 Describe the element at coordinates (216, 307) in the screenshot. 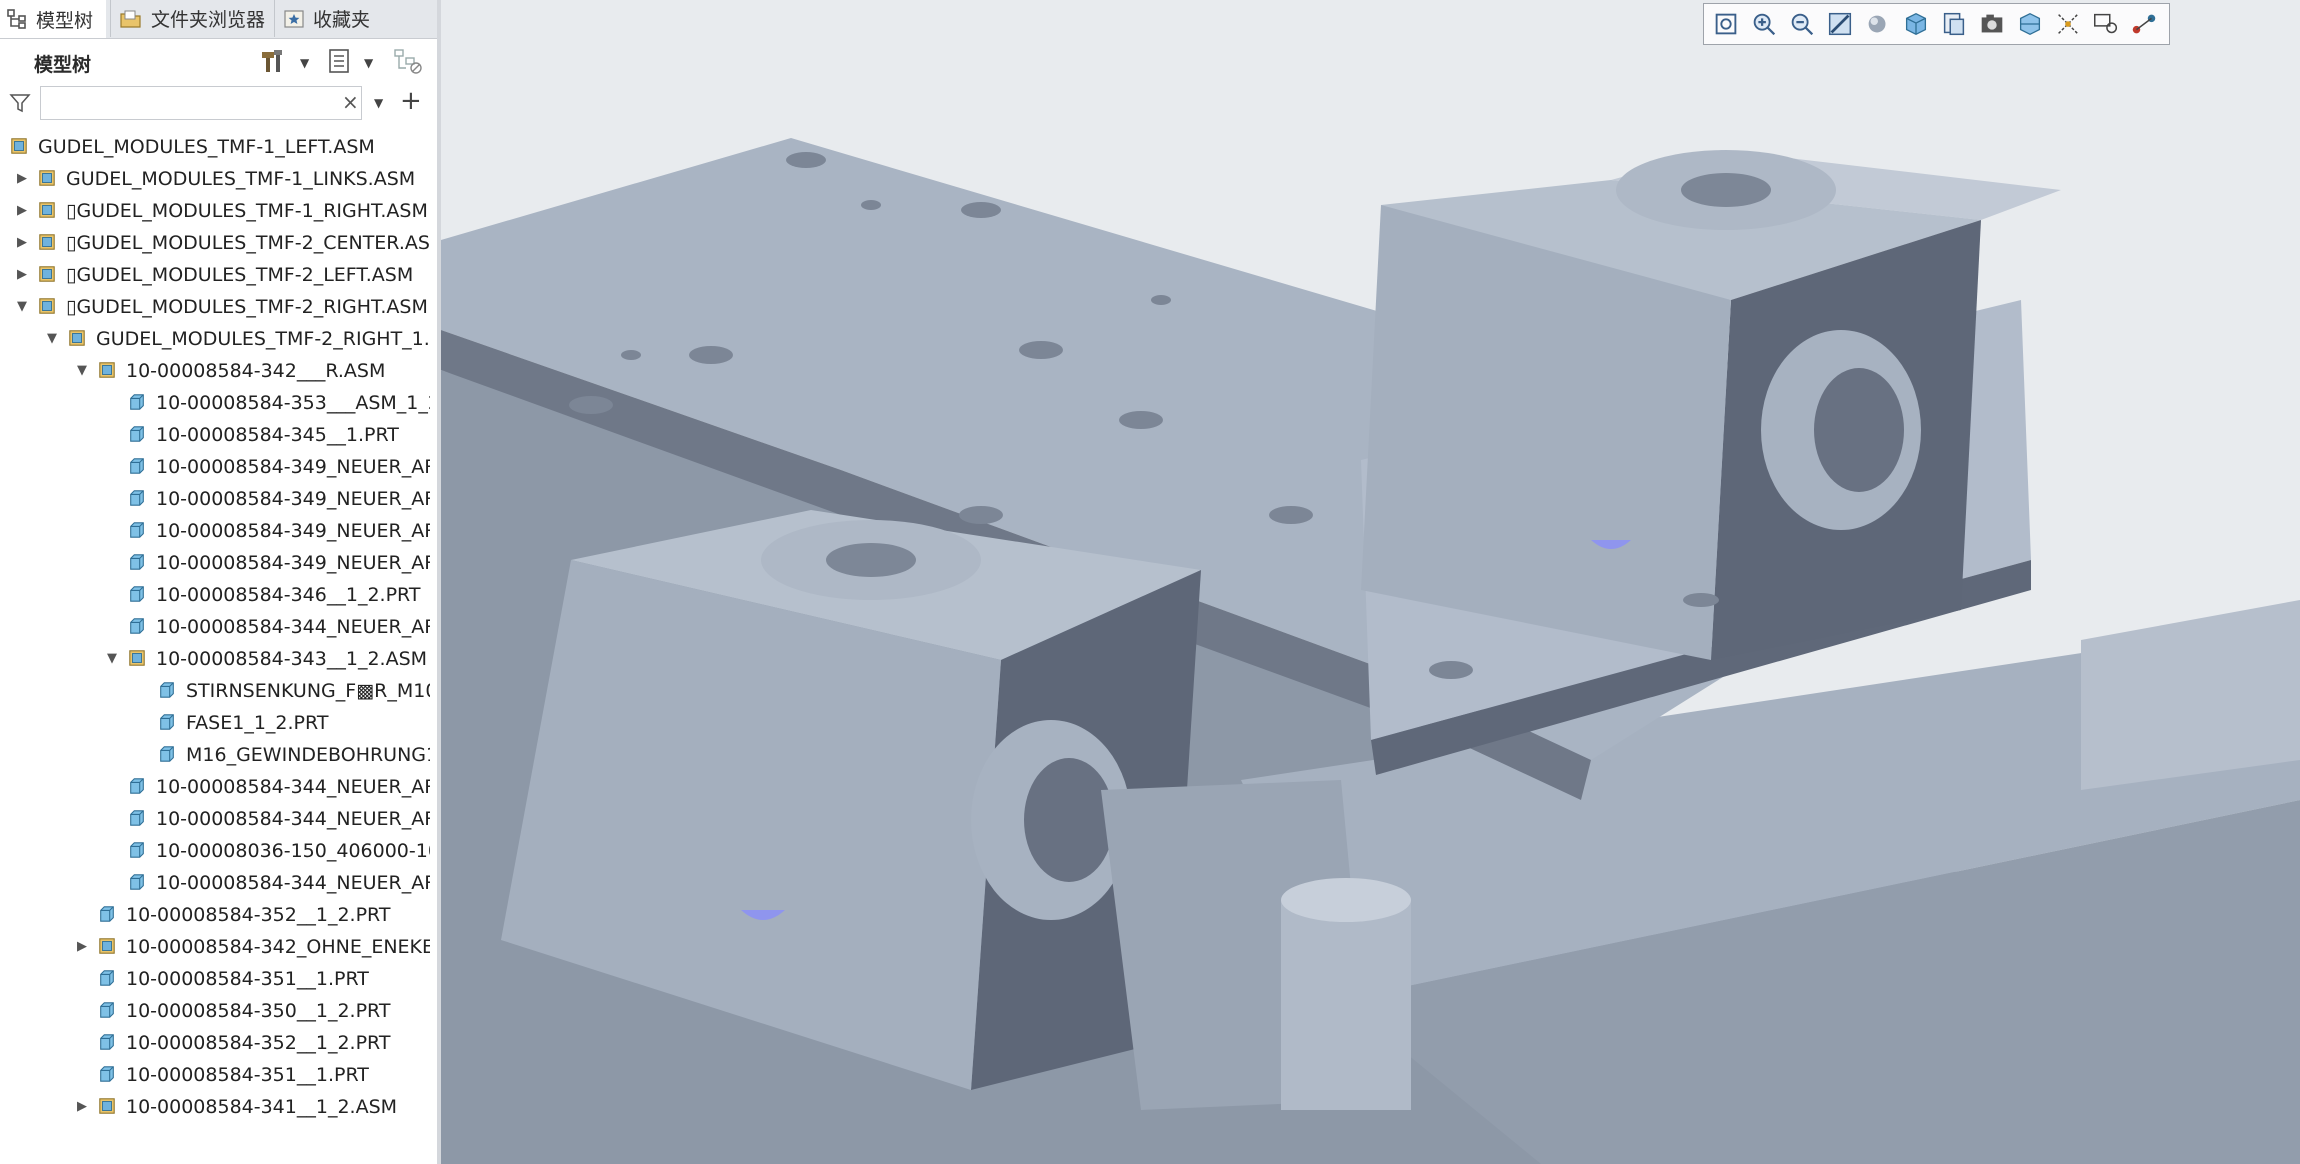

I see `tree-row: ▼ ▯GUDEL_MODULES_TMF-2_RIGHT.ASM` at that location.